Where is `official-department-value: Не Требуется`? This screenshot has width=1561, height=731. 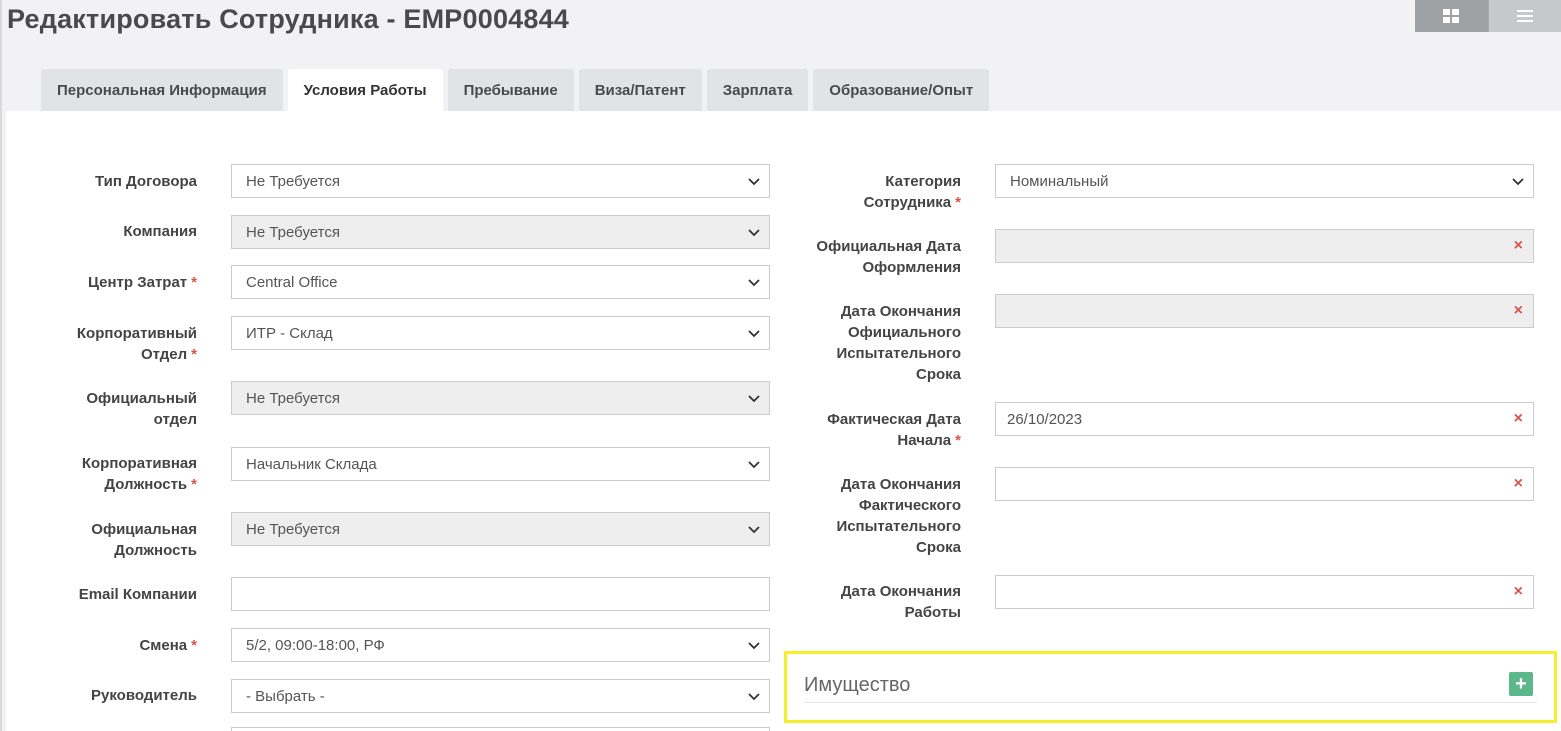
official-department-value: Не Требуется is located at coordinates (293, 398).